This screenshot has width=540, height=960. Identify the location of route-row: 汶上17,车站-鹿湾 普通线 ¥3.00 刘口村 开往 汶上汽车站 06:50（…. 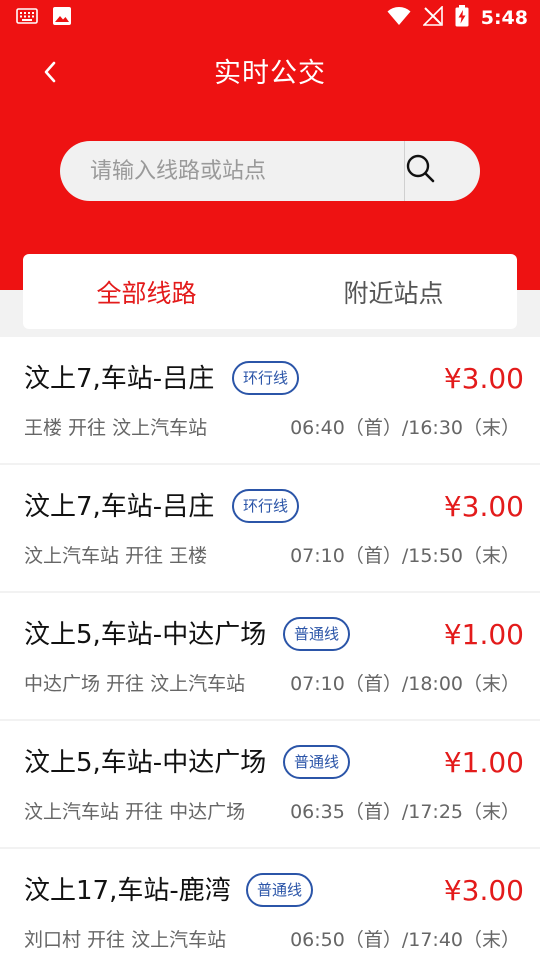
(270, 904).